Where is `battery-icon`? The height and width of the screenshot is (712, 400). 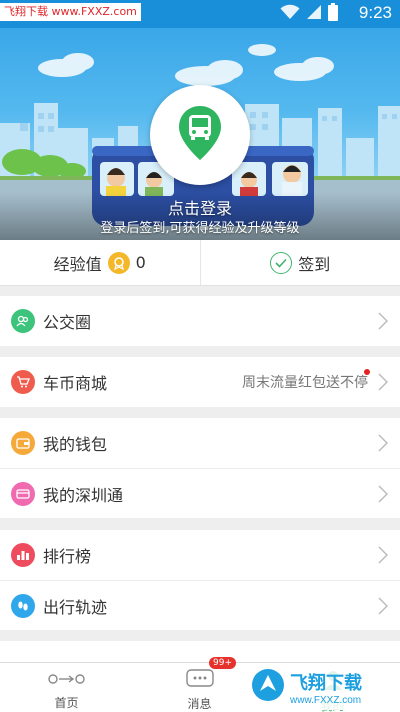 battery-icon is located at coordinates (333, 14).